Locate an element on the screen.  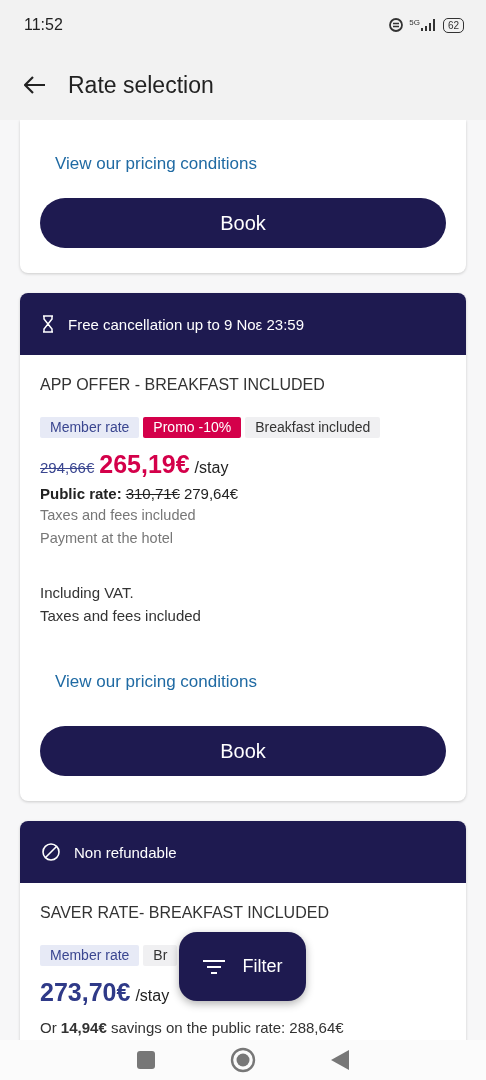
vat-note: Including VAT. is located at coordinates (87, 593).